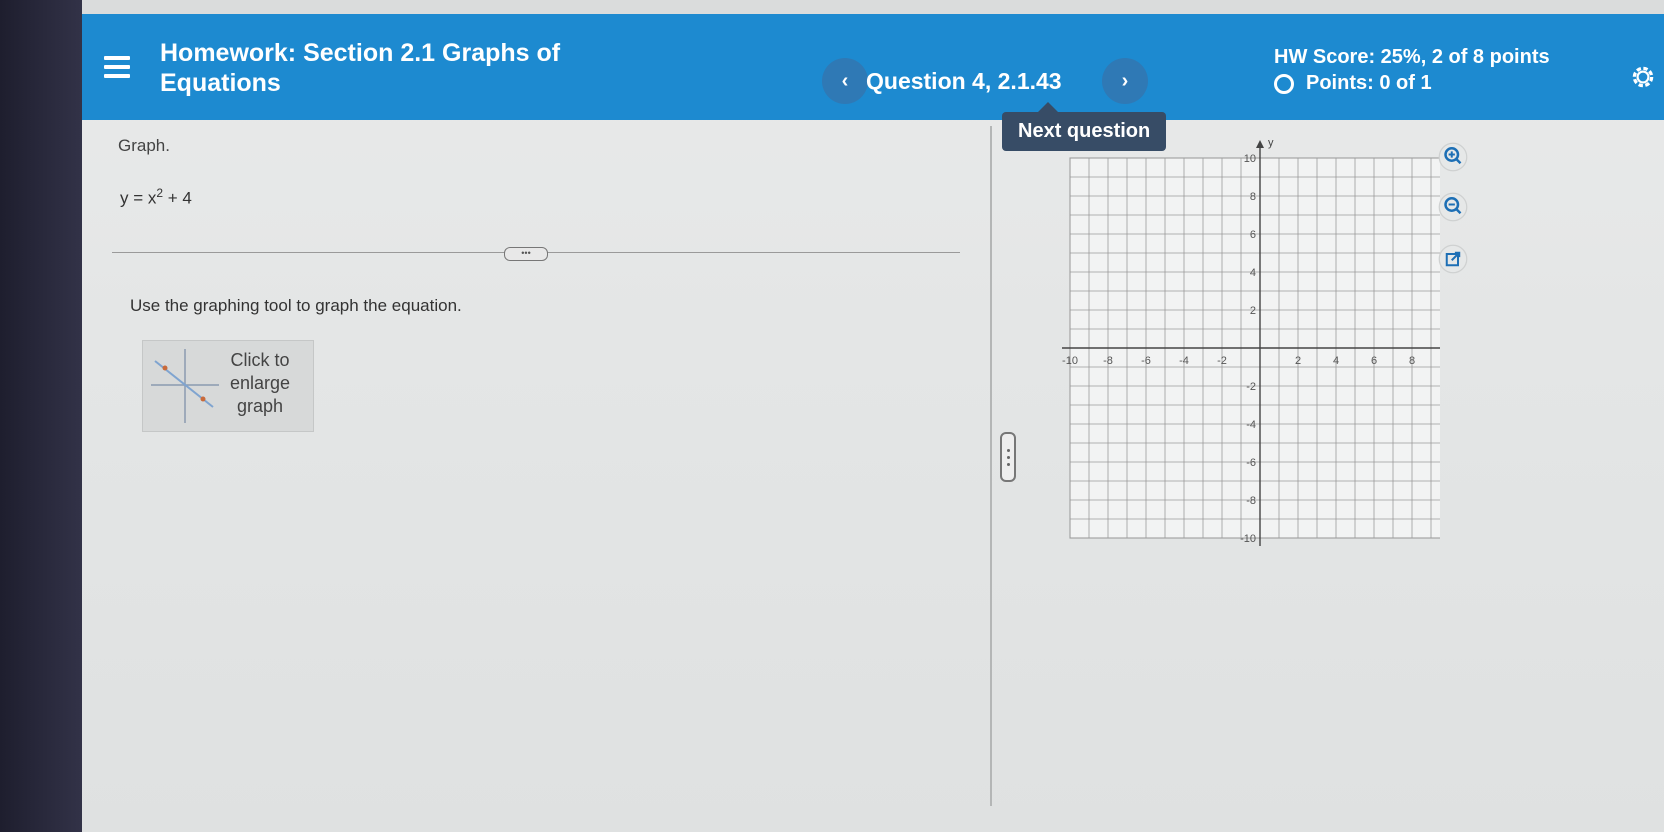 This screenshot has height=832, width=1664. Describe the element at coordinates (1253, 273) in the screenshot. I see `y-tick-label: 4` at that location.